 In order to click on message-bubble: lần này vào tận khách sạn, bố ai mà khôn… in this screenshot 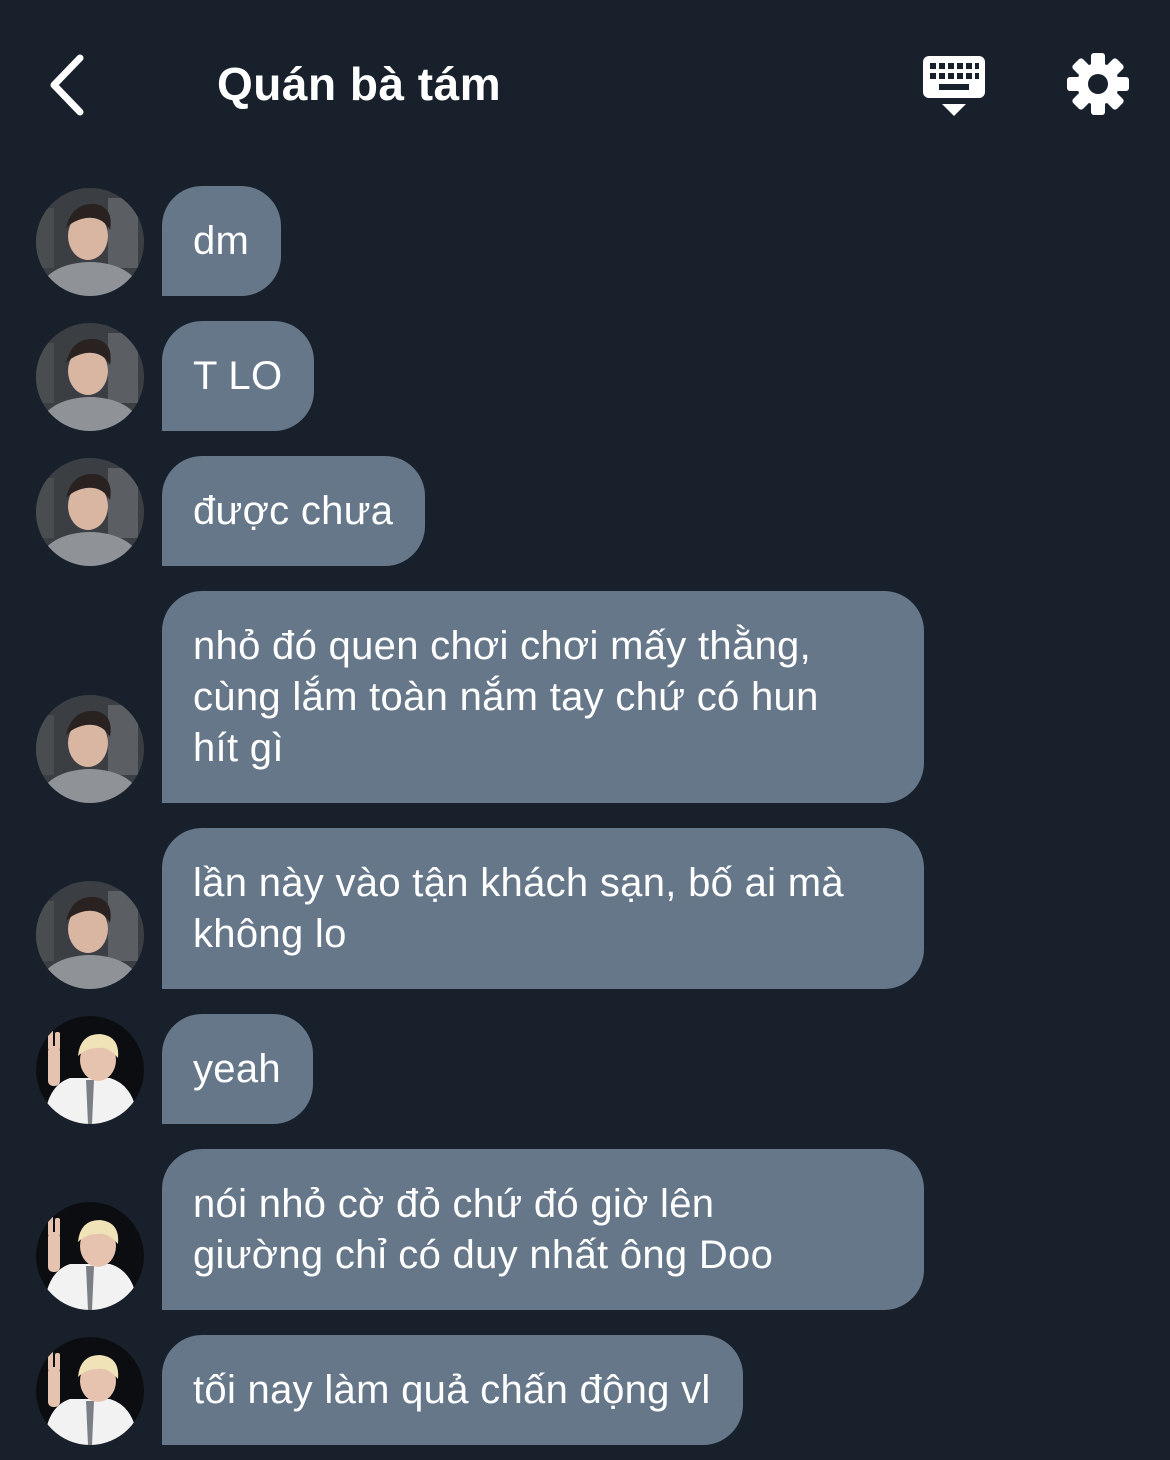, I will do `click(543, 908)`.